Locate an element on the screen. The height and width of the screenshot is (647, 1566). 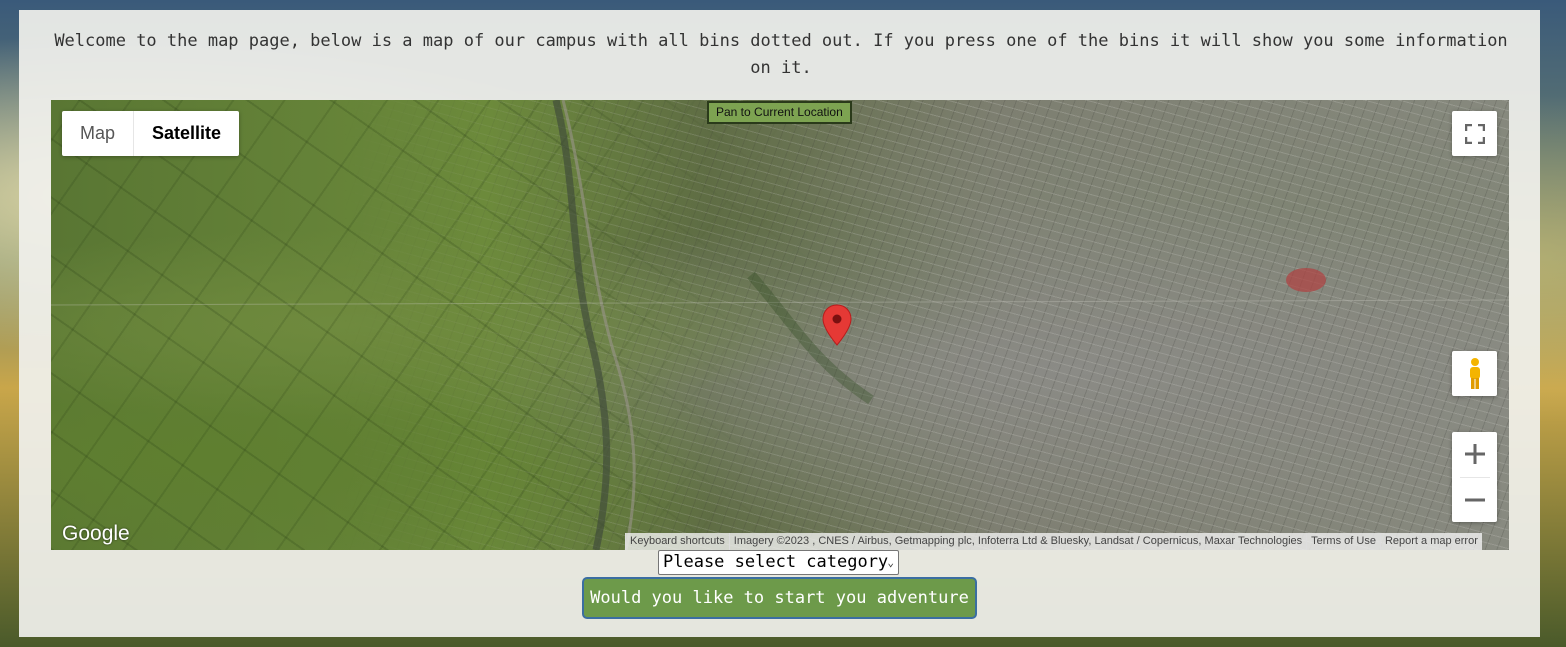
plus-icon is located at coordinates (1474, 454).